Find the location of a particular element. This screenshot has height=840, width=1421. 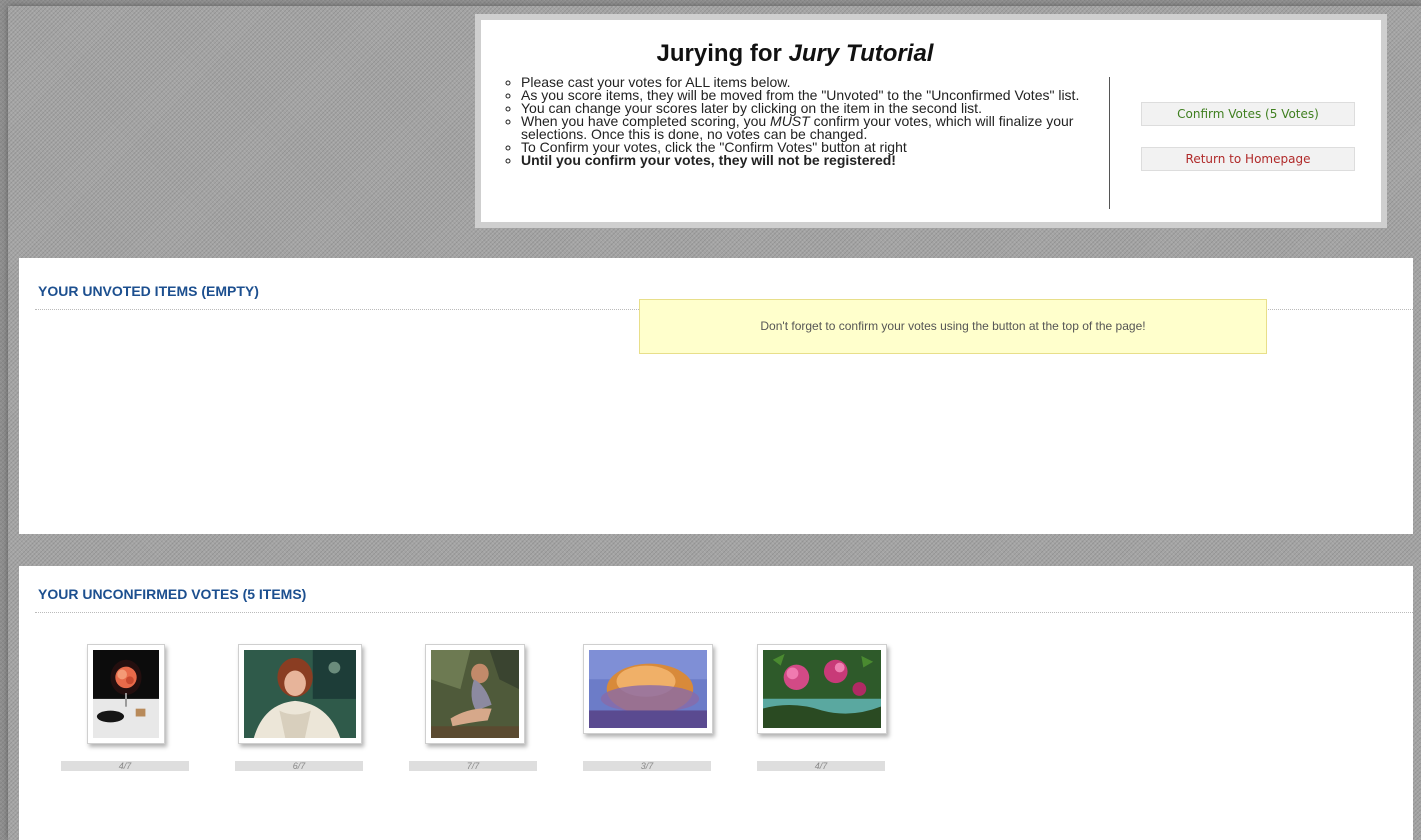

unconfirmed-section-title: YOUR UNCONFIRMED VOTES (5 ITEMS) is located at coordinates (172, 594).